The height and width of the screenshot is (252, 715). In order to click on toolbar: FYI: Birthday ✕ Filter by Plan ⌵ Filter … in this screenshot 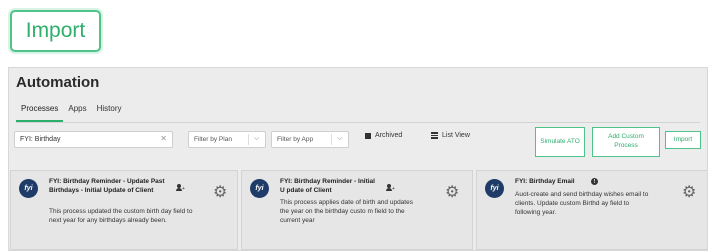, I will do `click(358, 143)`.